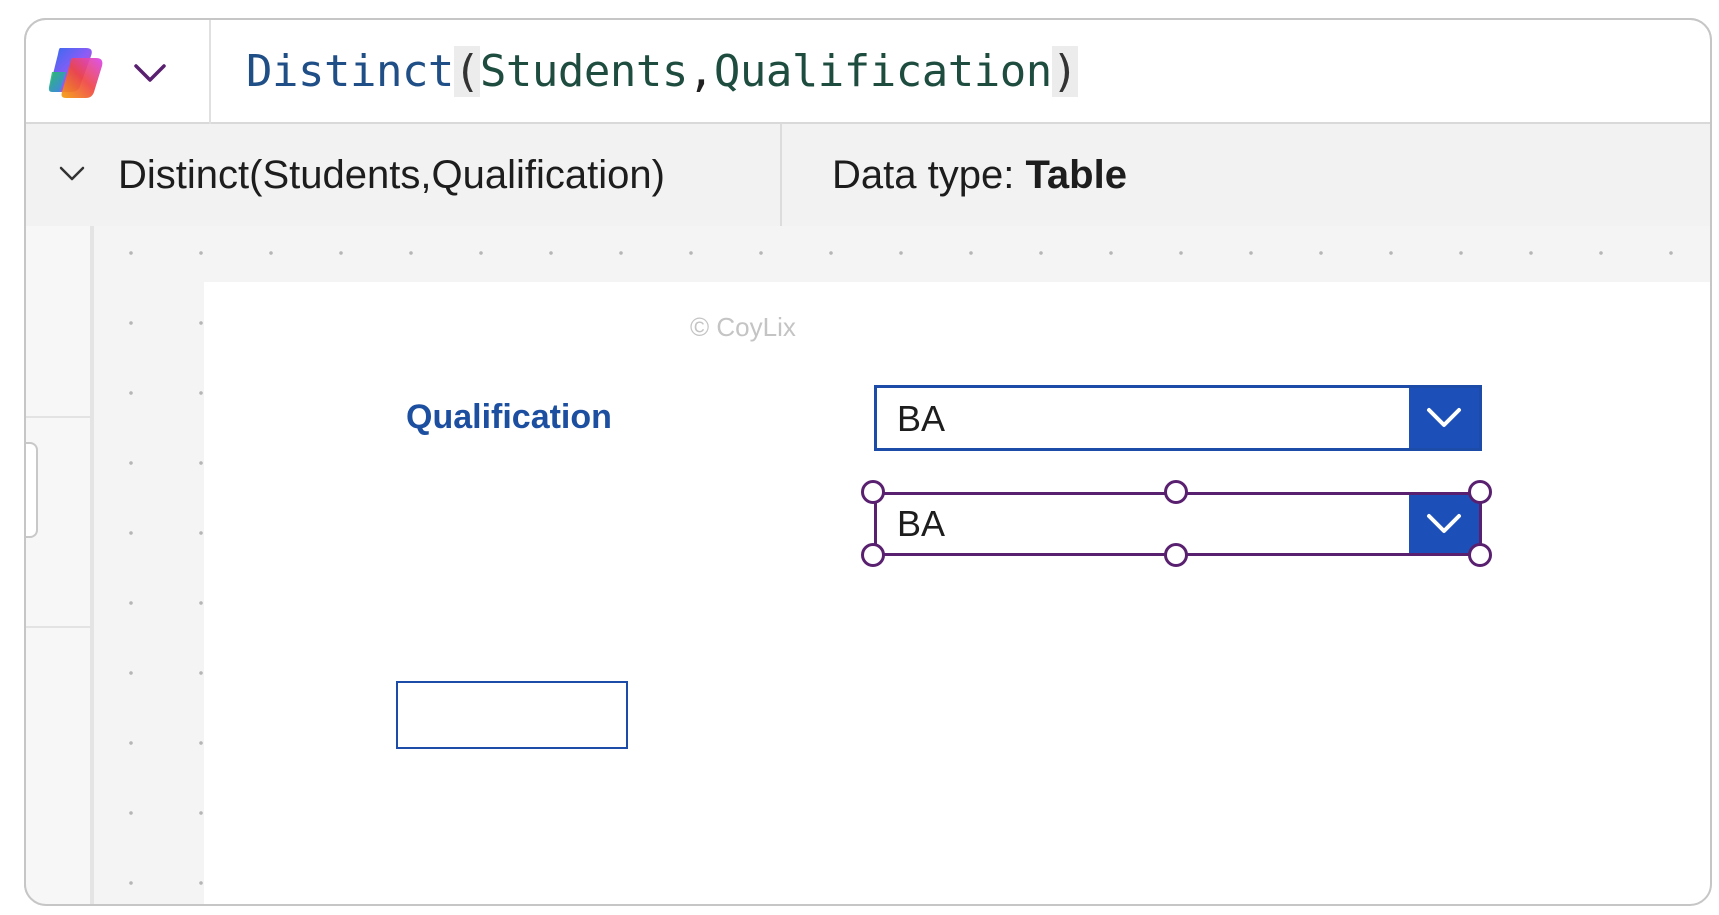 The image size is (1719, 915). I want to click on watermark: © CoyLix, so click(743, 327).